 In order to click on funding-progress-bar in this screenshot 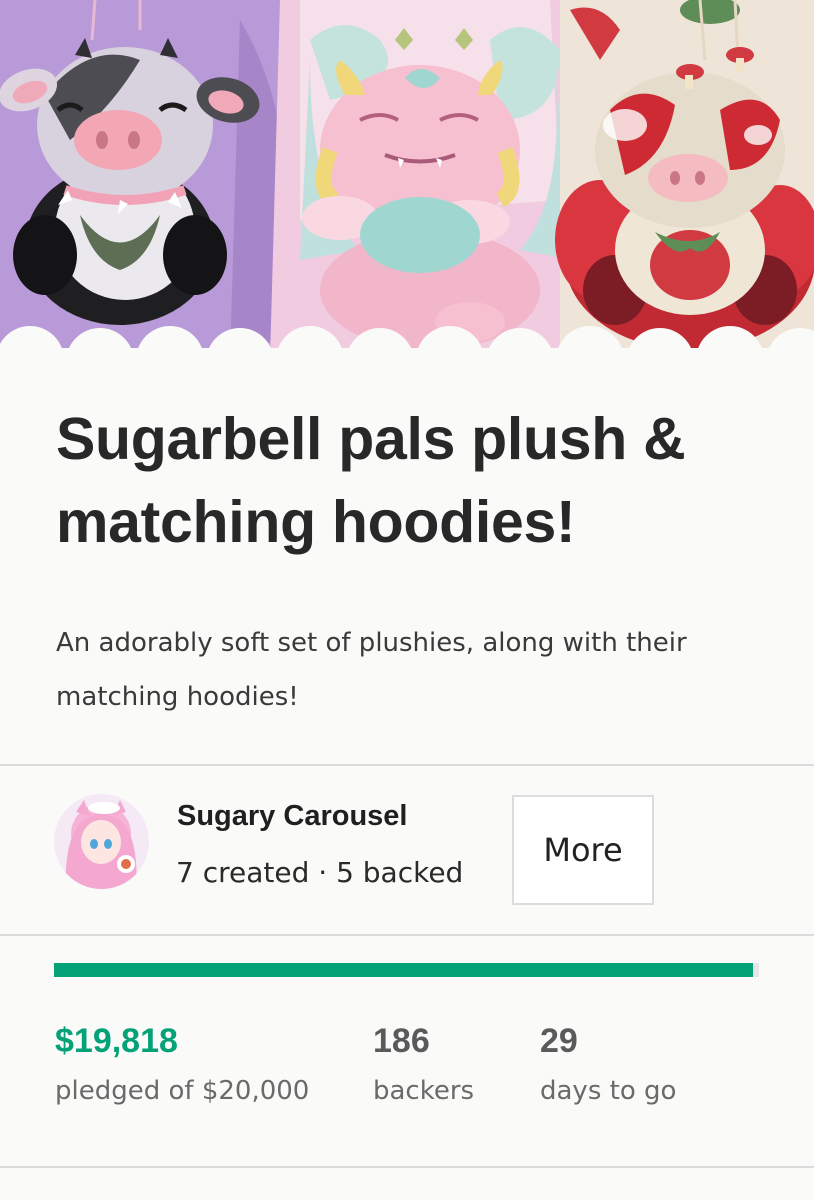, I will do `click(406, 970)`.